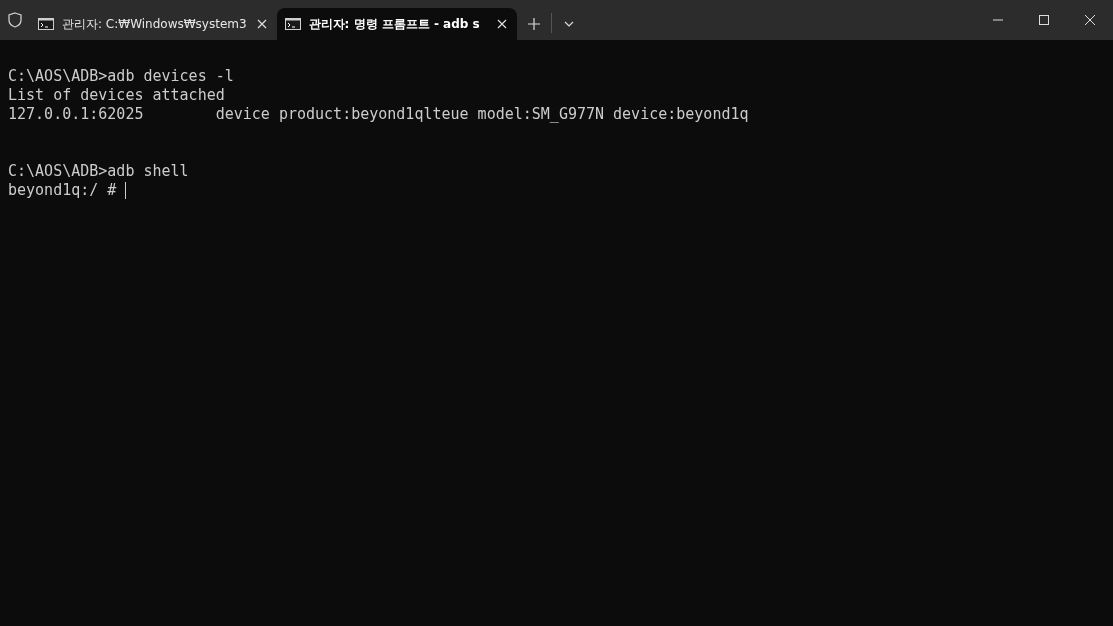 This screenshot has height=626, width=1113. Describe the element at coordinates (568, 24) in the screenshot. I see `chevron-down-icon` at that location.